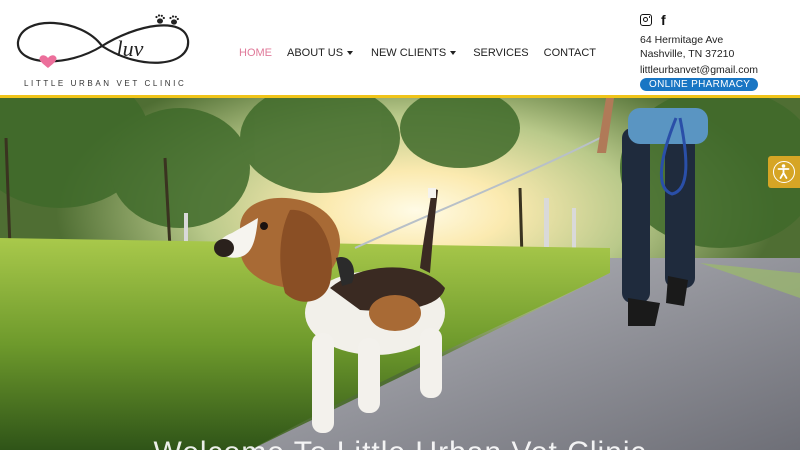  I want to click on logo-script-text: luv, so click(130, 48).